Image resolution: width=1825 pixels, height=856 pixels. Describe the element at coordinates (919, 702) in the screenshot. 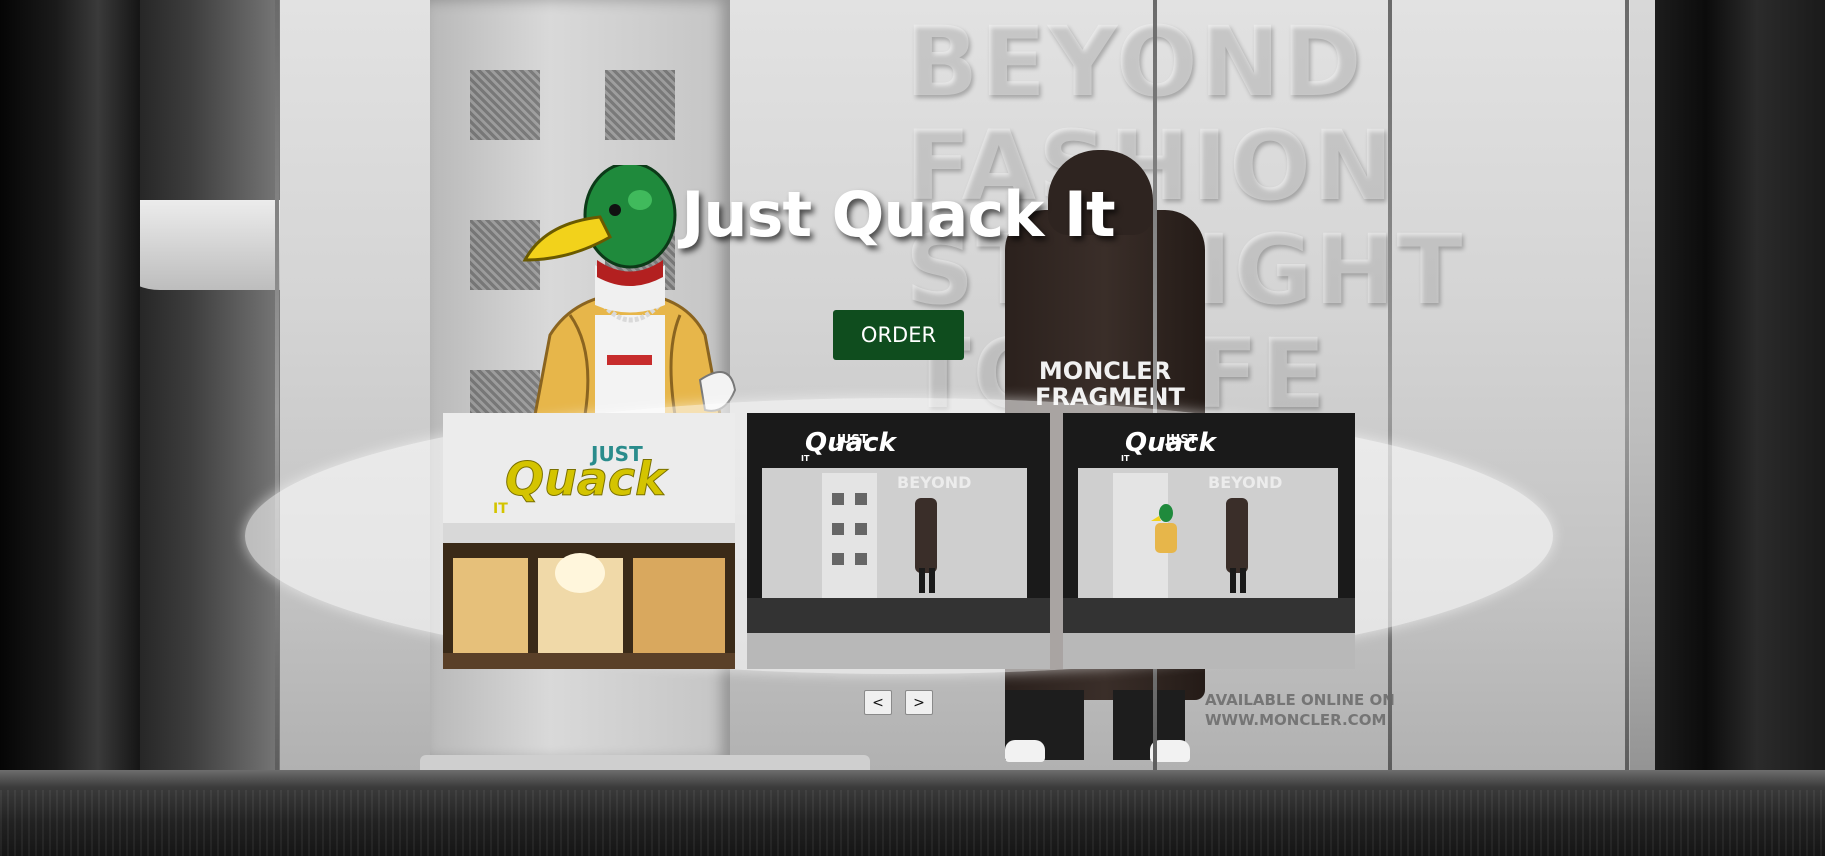

I see `carousel-next-button: >` at that location.